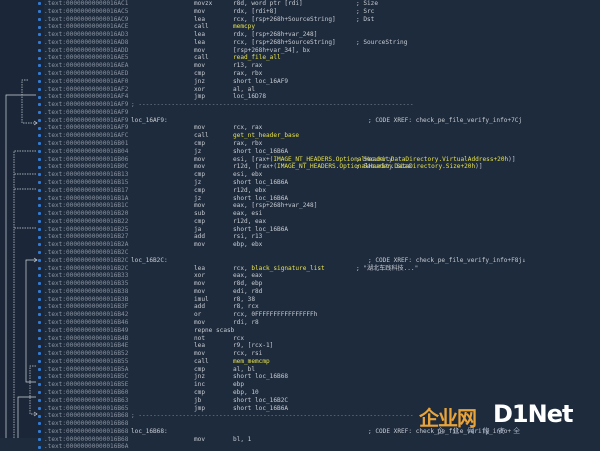 This screenshot has width=600, height=451. I want to click on disasm-line: .text:00000000000016AEA mov r13, rax, so click(318, 66).